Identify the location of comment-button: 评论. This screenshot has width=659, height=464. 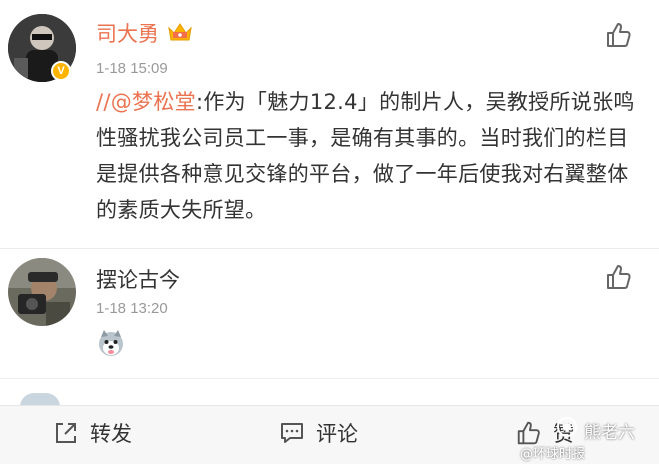
(318, 433).